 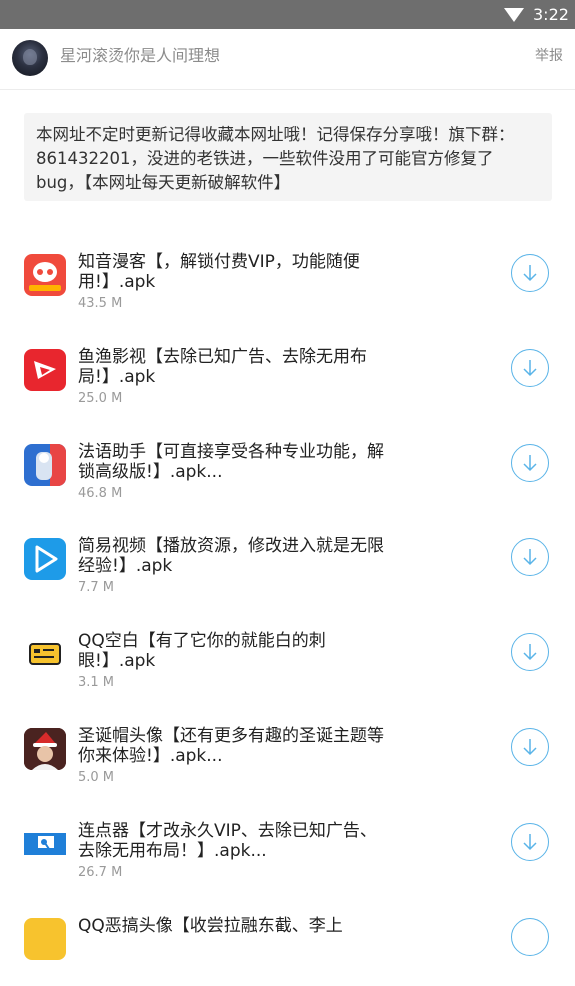 I want to click on id-card-icon, so click(x=45, y=654).